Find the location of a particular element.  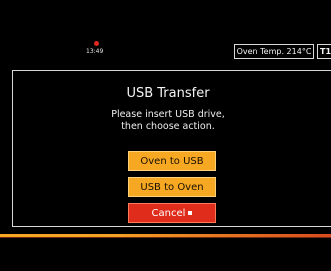

usb-to-oven-label: USB to Oven is located at coordinates (172, 187).